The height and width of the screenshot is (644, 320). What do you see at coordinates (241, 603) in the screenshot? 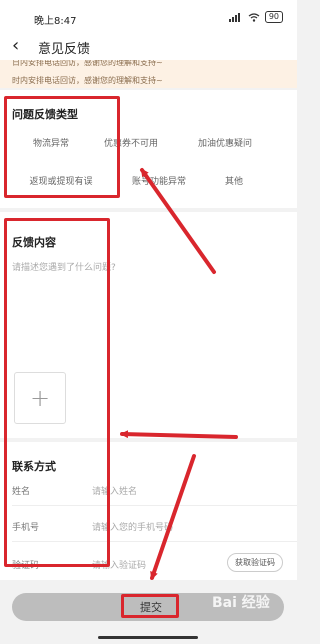
I see `watermark-text: Bai 经验` at bounding box center [241, 603].